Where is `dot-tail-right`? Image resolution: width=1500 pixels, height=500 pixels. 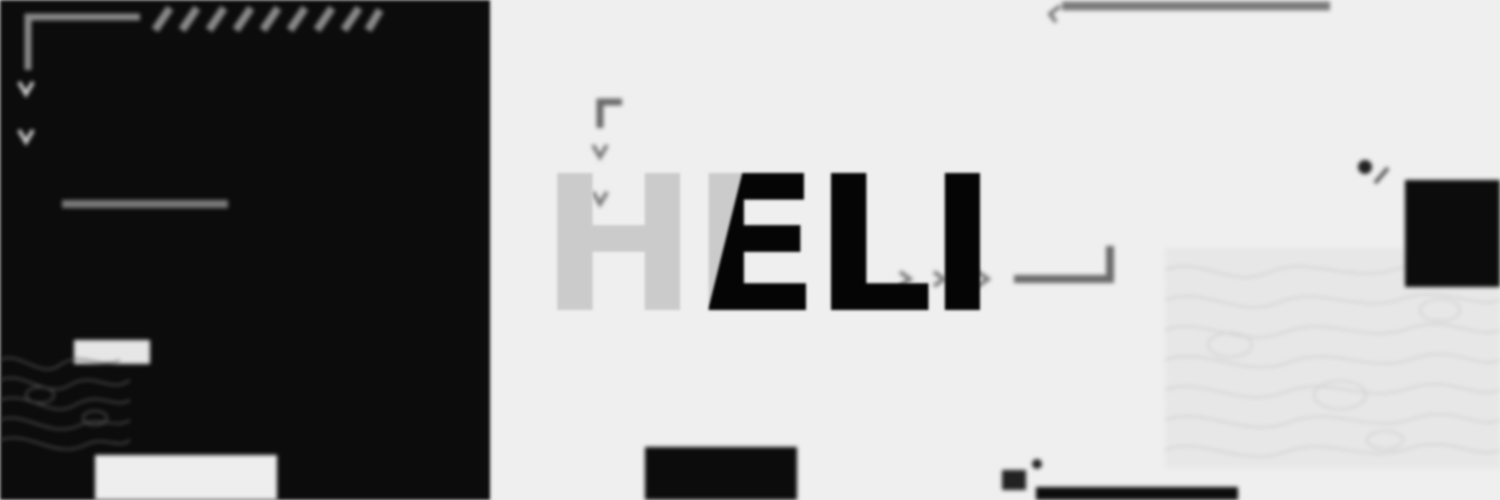 dot-tail-right is located at coordinates (1381, 175).